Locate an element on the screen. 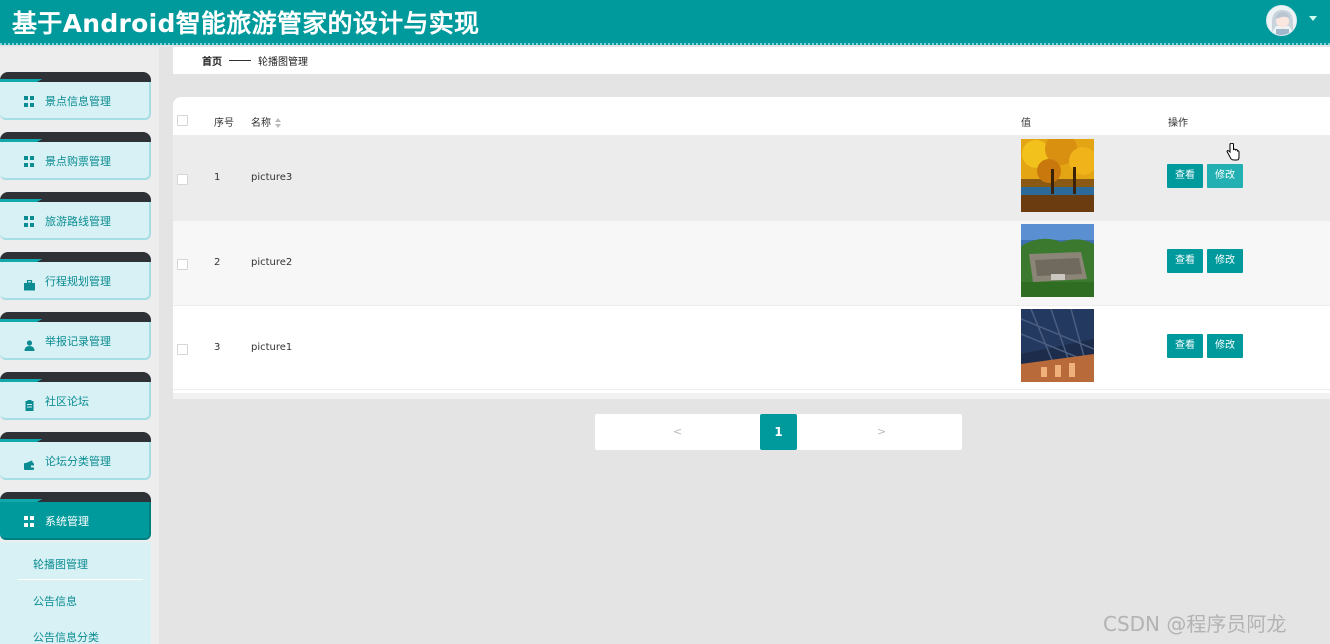  sidebar-item-forum-category: 论坛分类管理 is located at coordinates (75, 456).